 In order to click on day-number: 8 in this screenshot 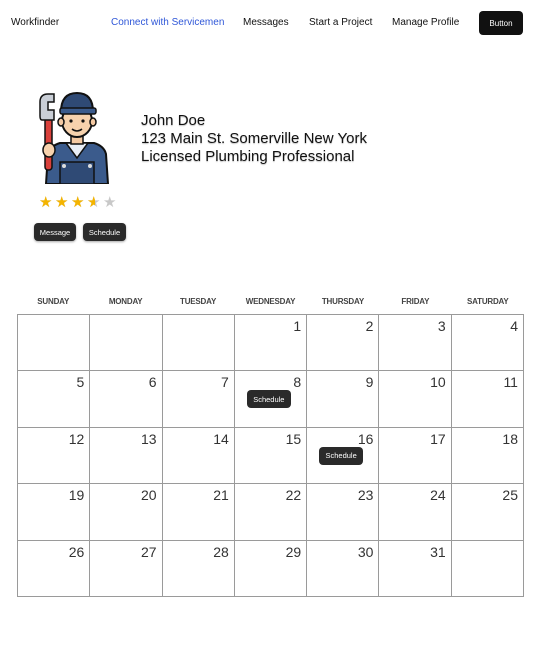, I will do `click(297, 382)`.